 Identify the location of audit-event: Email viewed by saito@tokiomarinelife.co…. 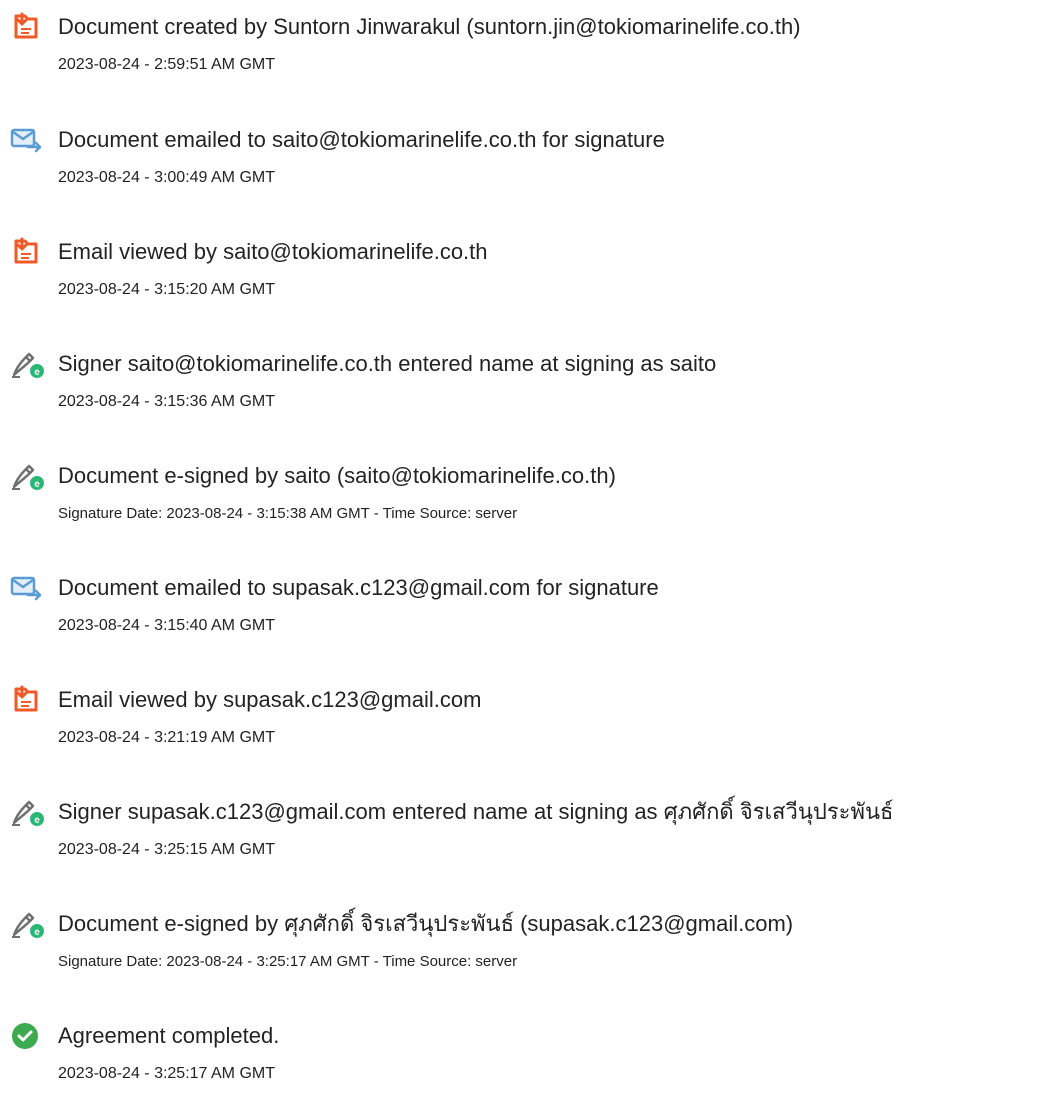
(527, 275).